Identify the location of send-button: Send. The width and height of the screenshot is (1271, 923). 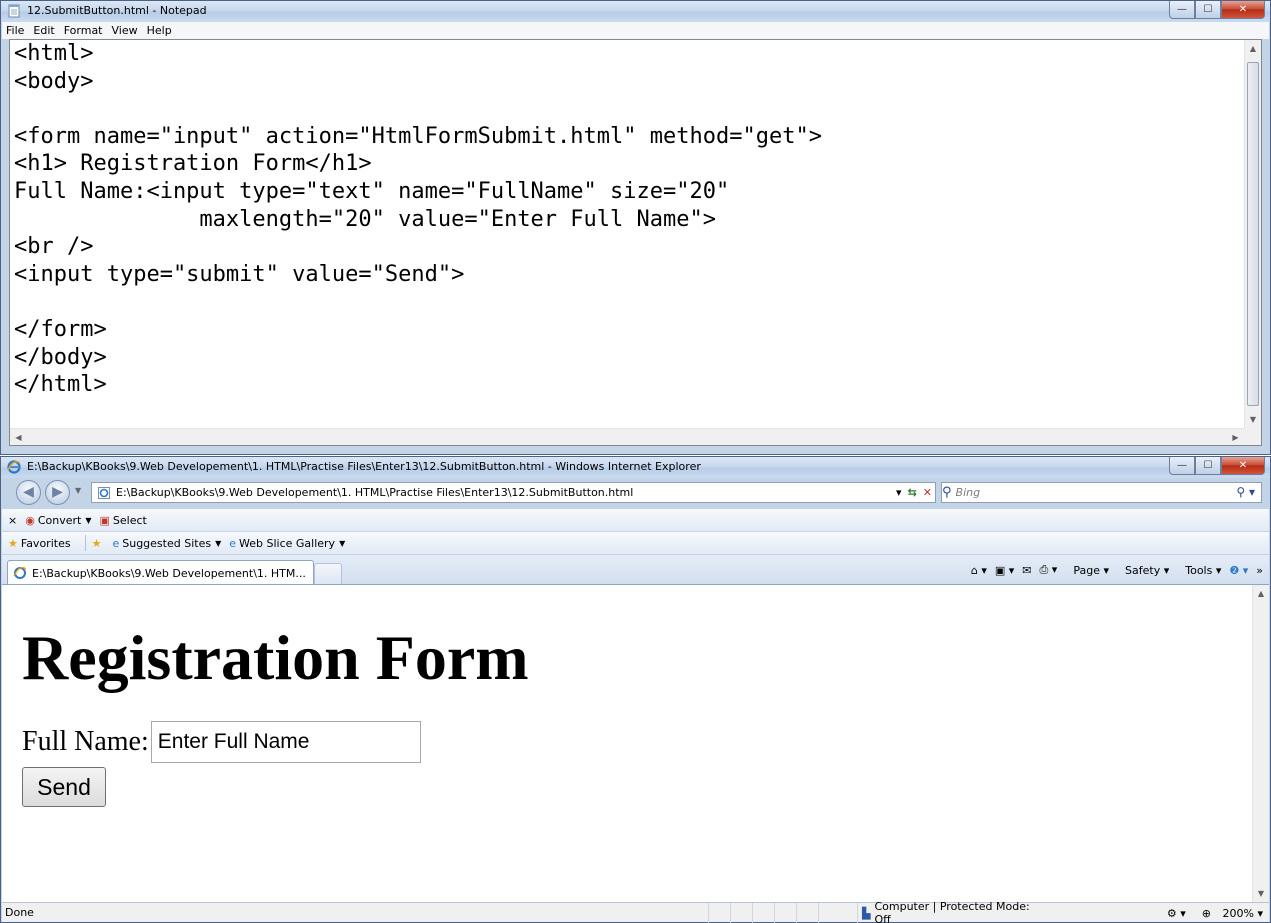
(64, 787).